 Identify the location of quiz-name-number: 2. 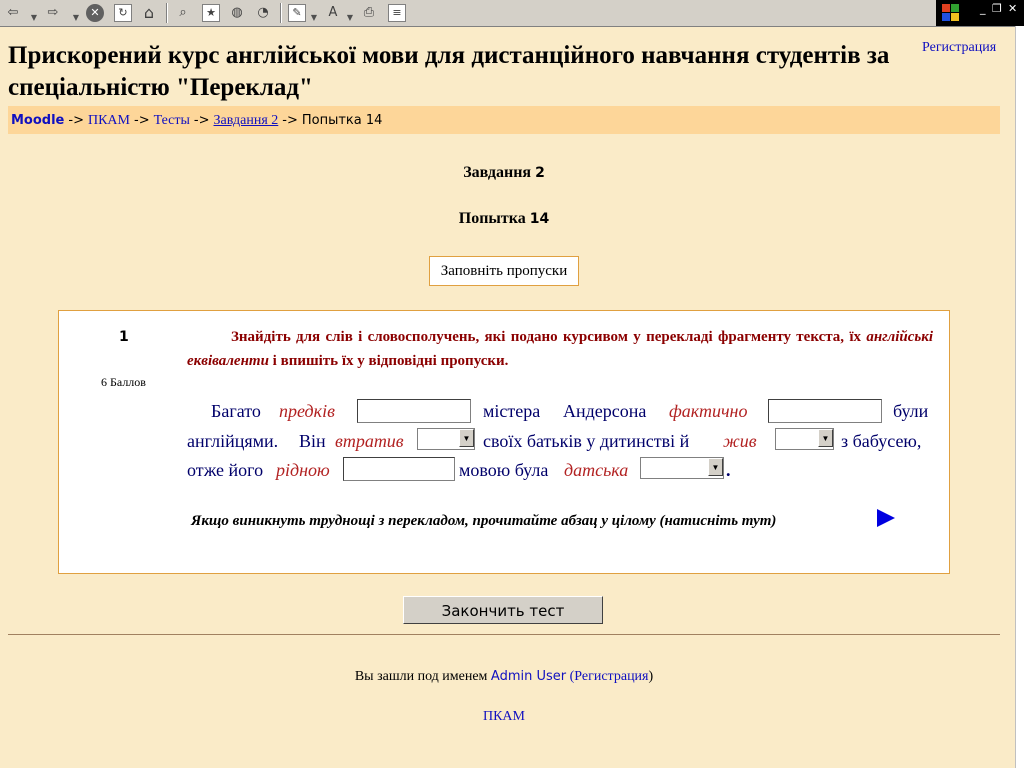
(540, 173).